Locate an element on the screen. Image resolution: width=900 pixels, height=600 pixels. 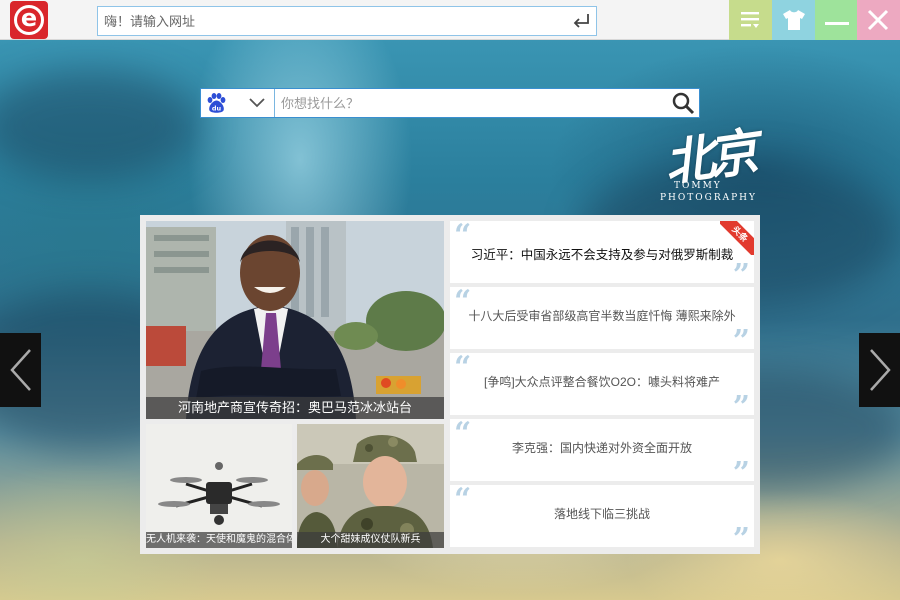
chevron-right-icon is located at coordinates (880, 370).